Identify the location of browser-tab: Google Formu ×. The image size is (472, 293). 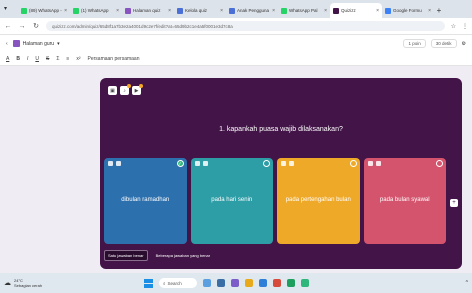
(408, 10).